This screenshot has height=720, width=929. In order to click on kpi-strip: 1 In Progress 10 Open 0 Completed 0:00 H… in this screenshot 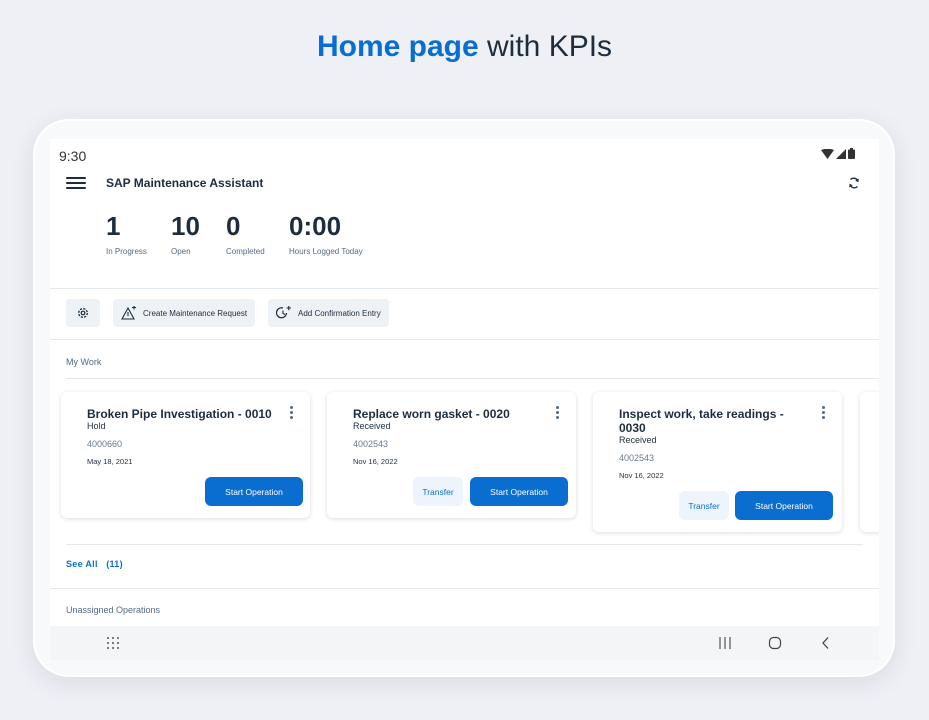, I will do `click(464, 241)`.